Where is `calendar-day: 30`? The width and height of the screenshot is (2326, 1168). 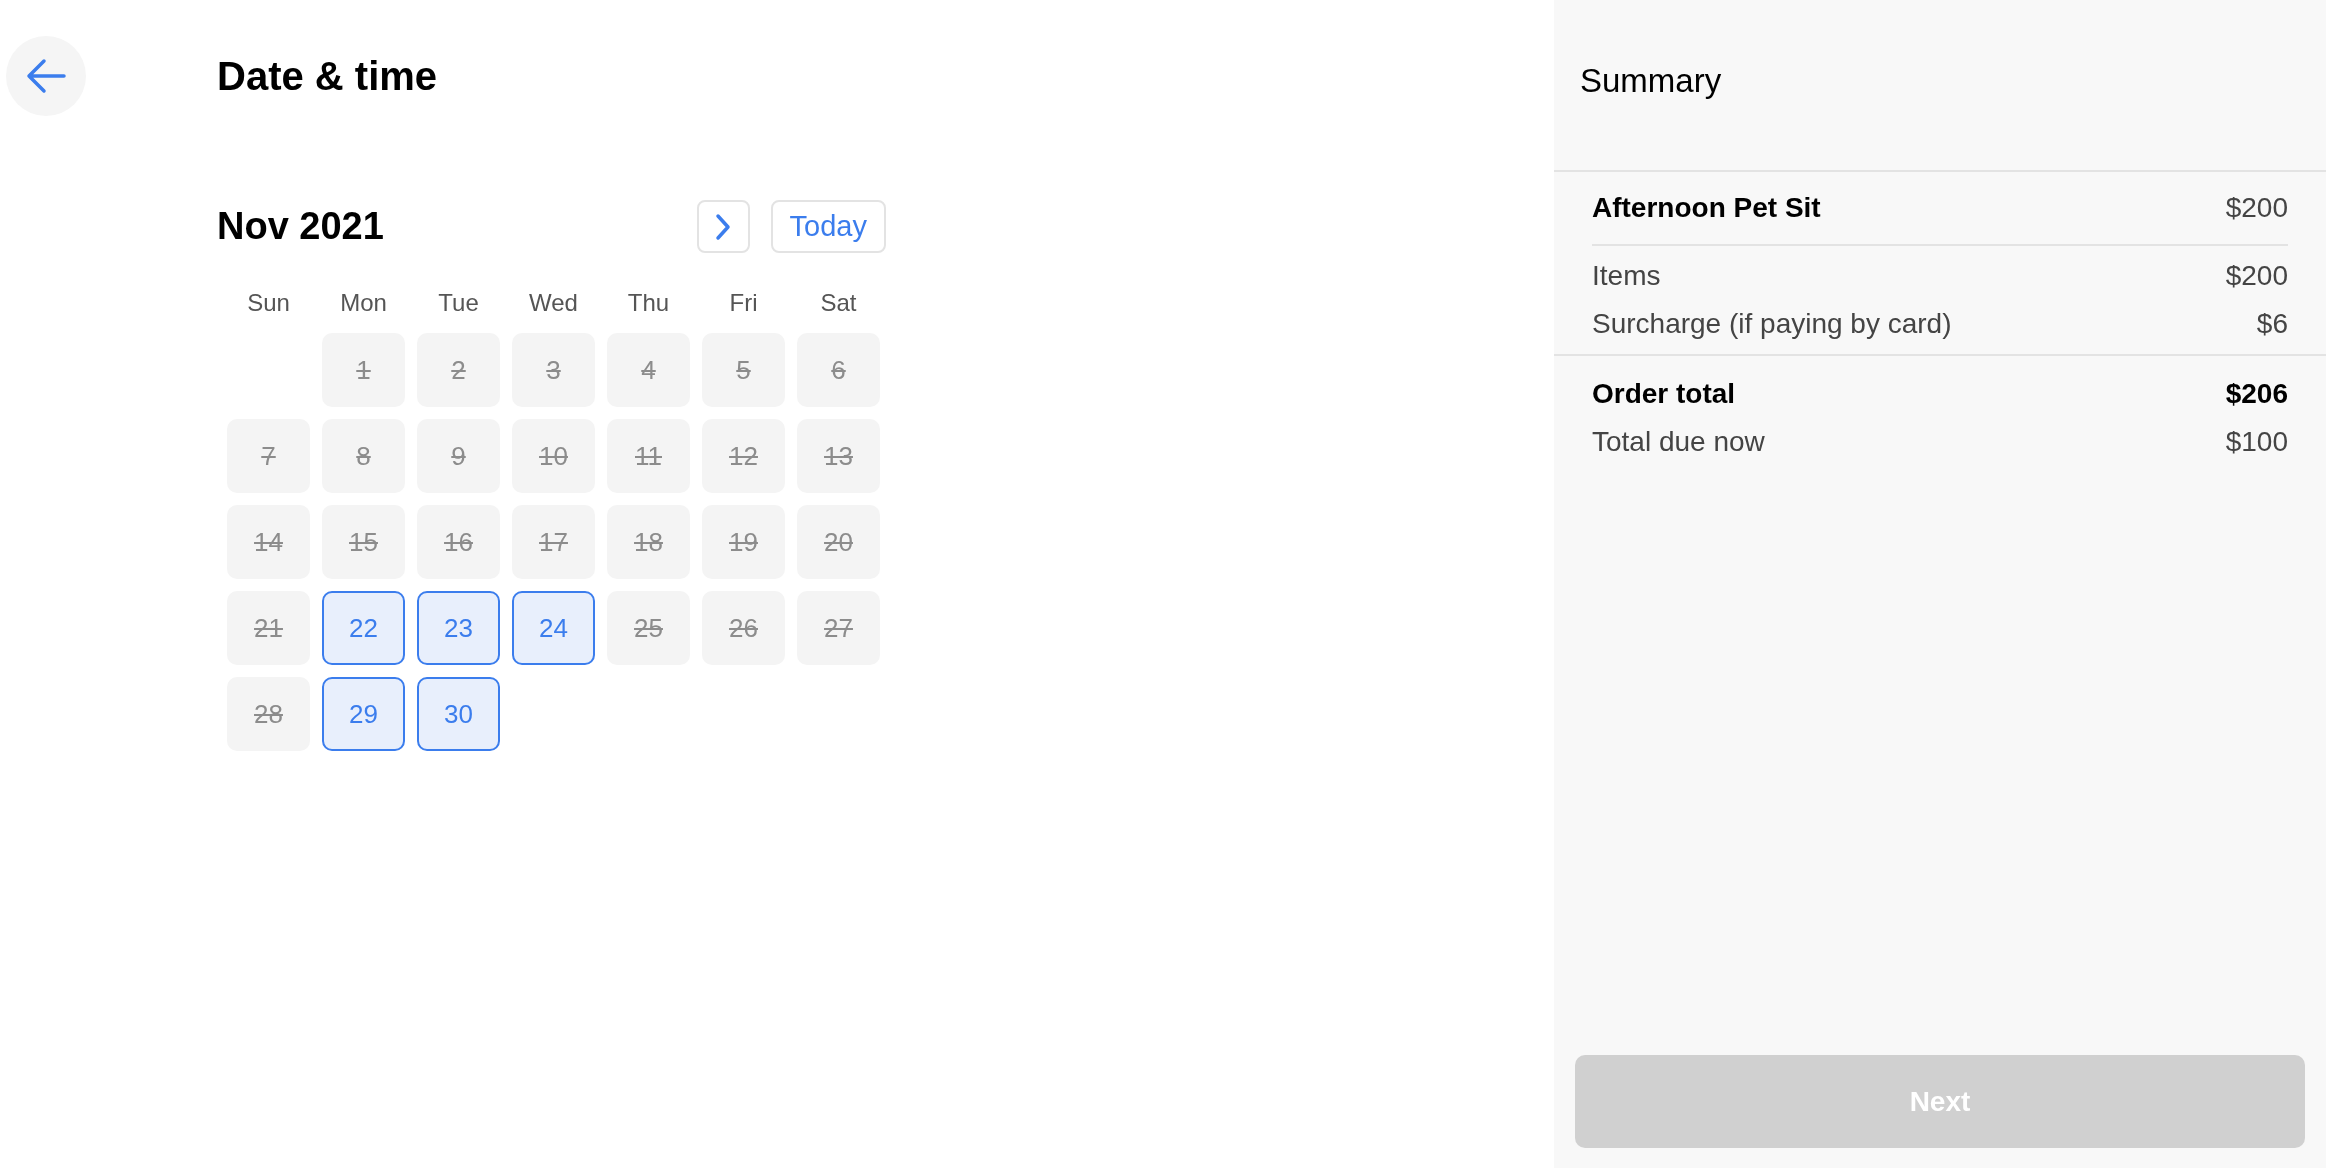 calendar-day: 30 is located at coordinates (458, 714).